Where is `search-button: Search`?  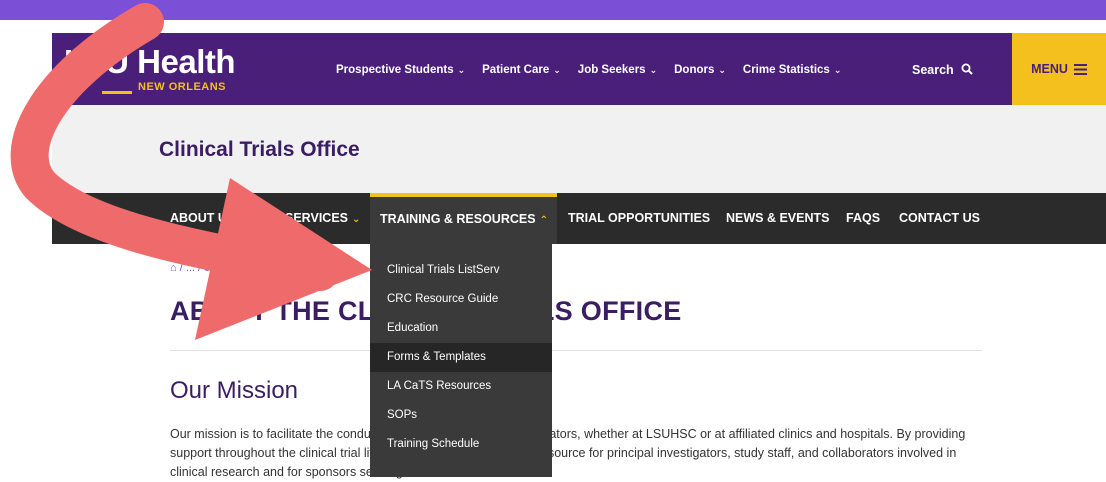 search-button: Search is located at coordinates (942, 70).